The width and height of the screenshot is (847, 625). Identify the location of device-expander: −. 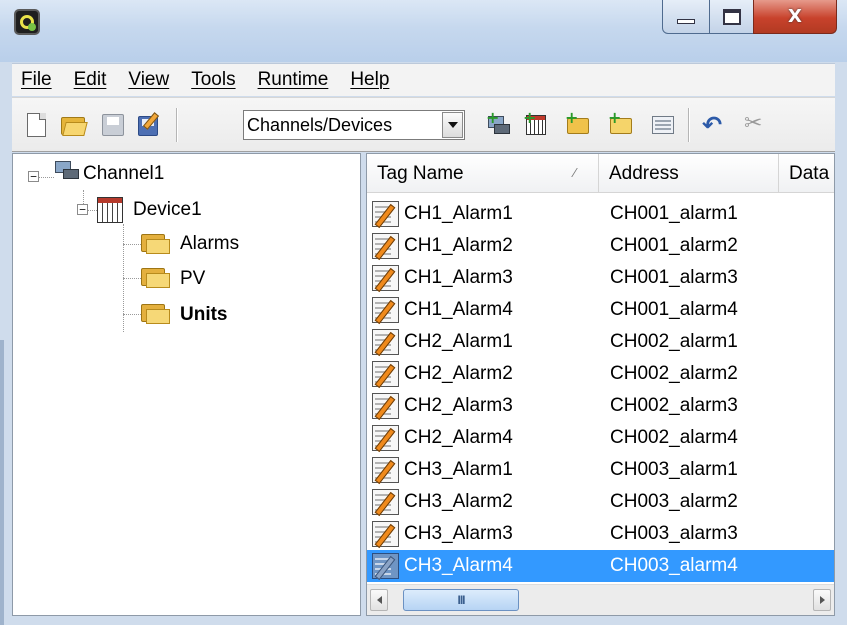
(82, 209).